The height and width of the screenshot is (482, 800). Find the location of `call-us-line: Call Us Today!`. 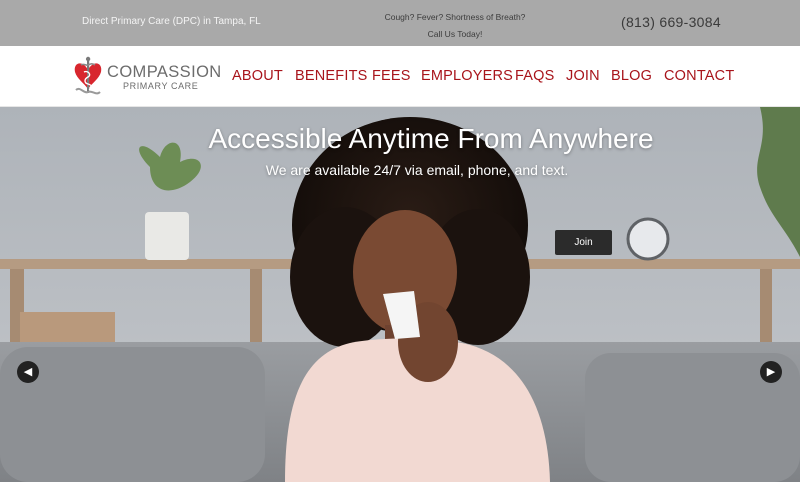

call-us-line: Call Us Today! is located at coordinates (455, 34).